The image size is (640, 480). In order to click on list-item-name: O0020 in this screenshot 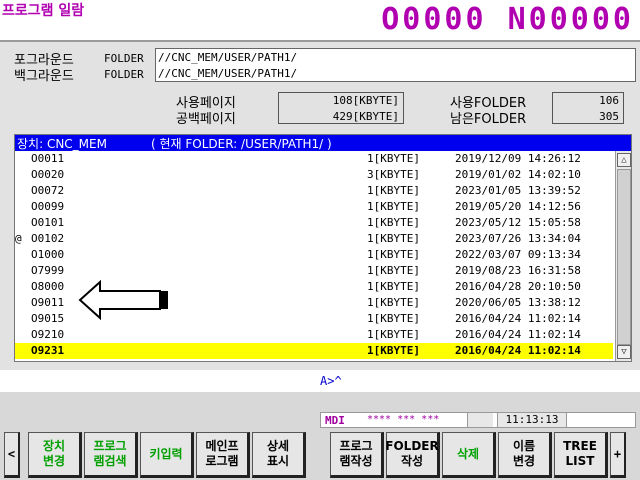, I will do `click(48, 174)`.